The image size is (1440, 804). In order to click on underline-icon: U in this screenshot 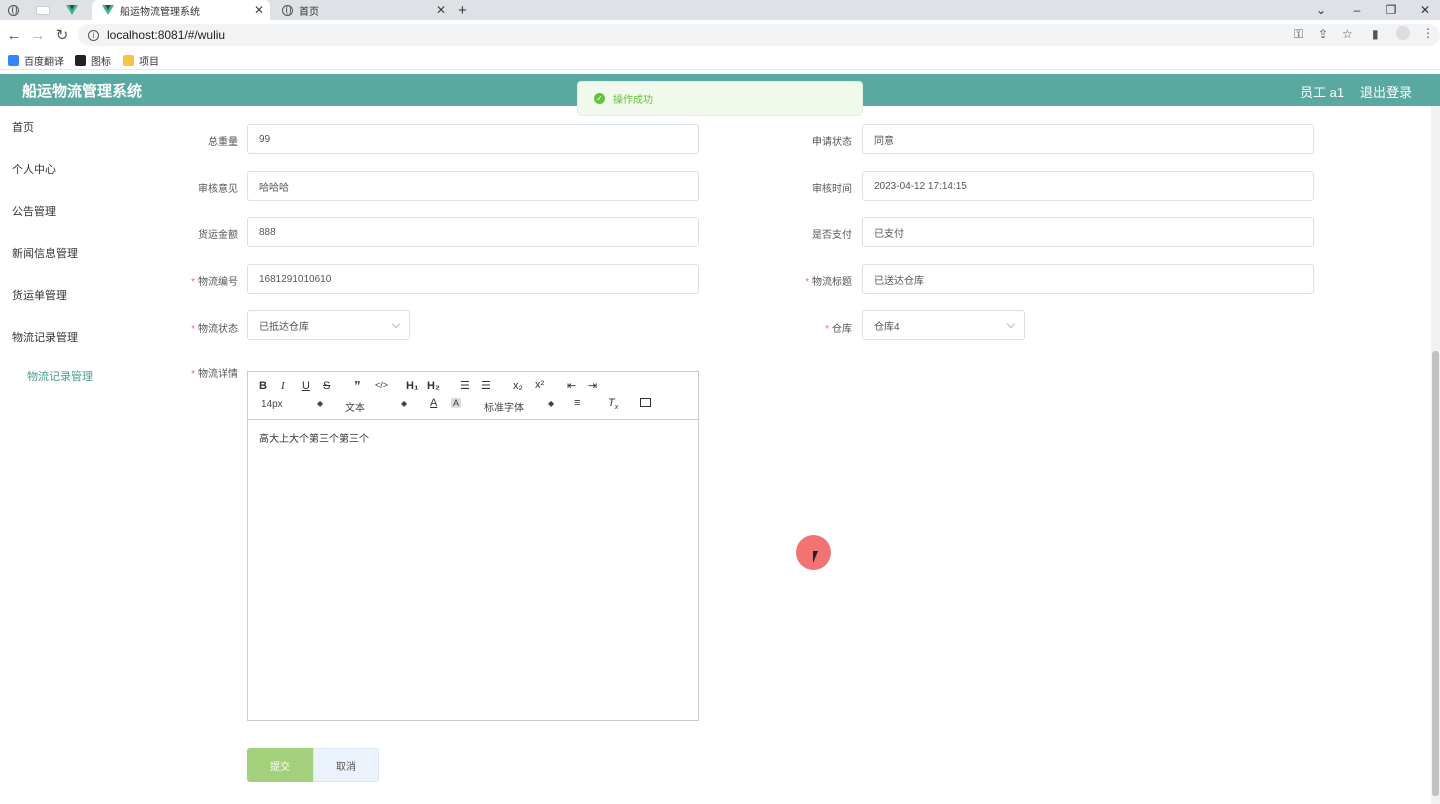, I will do `click(306, 386)`.